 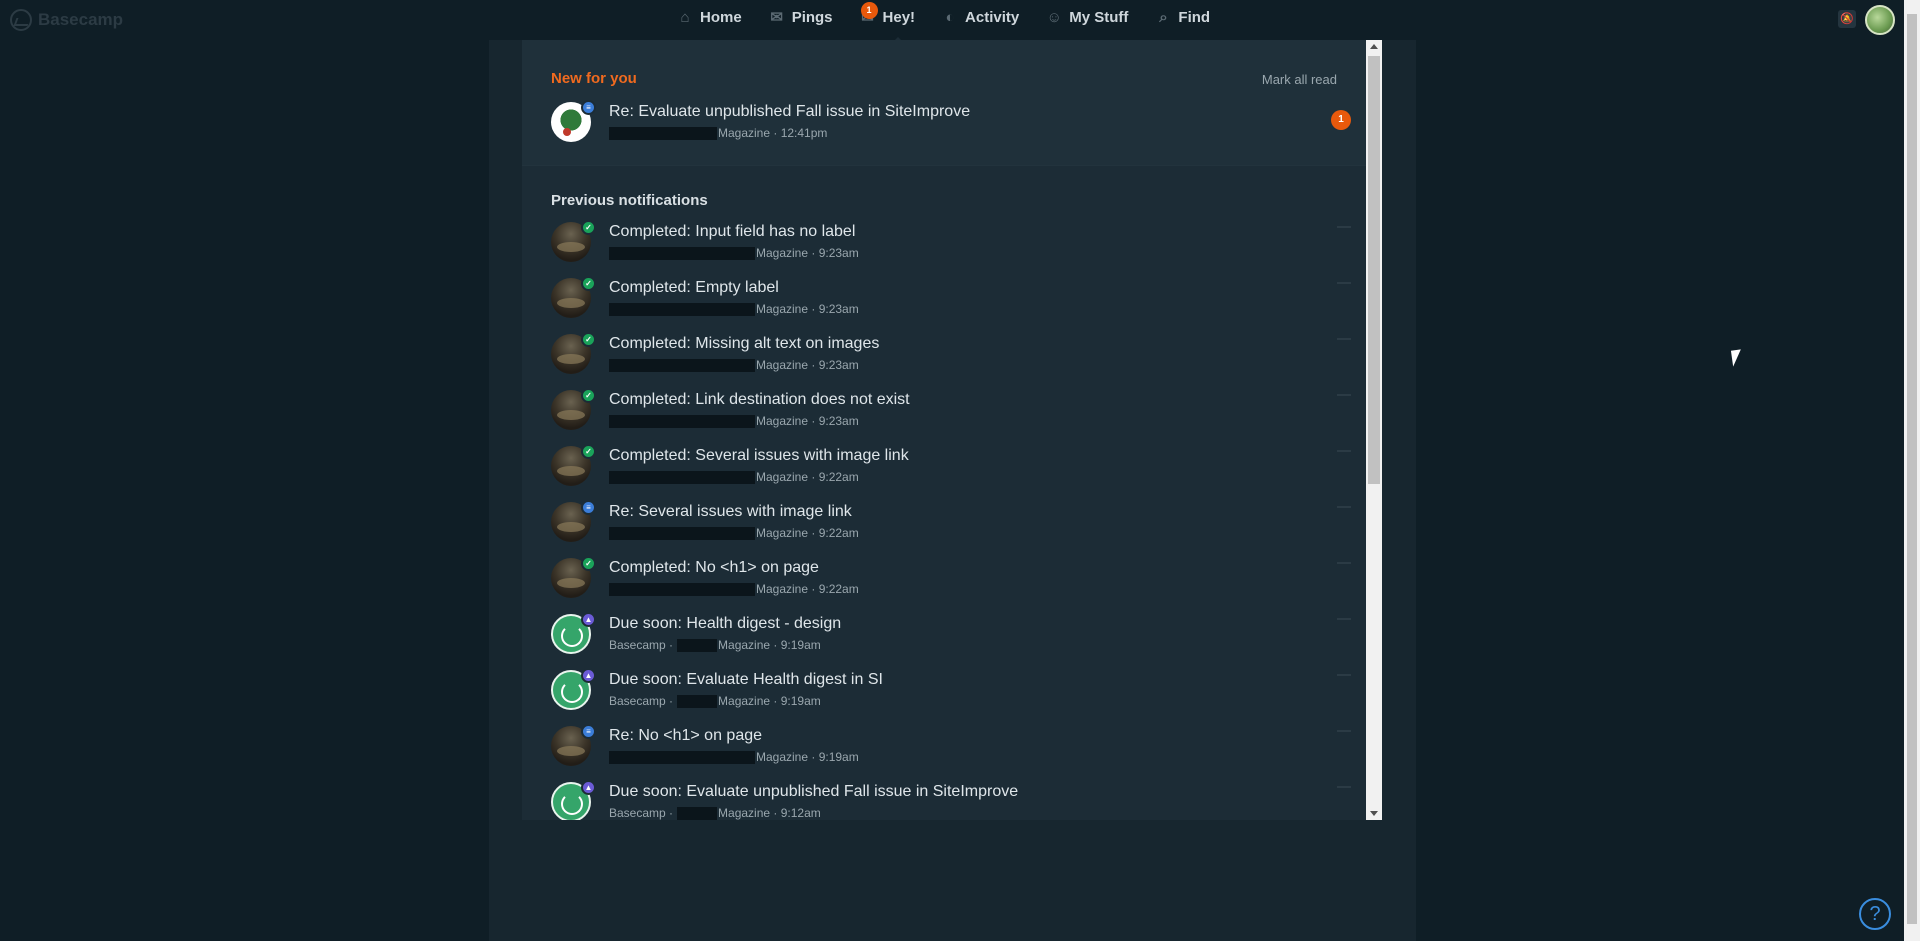 I want to click on mark-all-read-button: Mark all read, so click(x=1299, y=79).